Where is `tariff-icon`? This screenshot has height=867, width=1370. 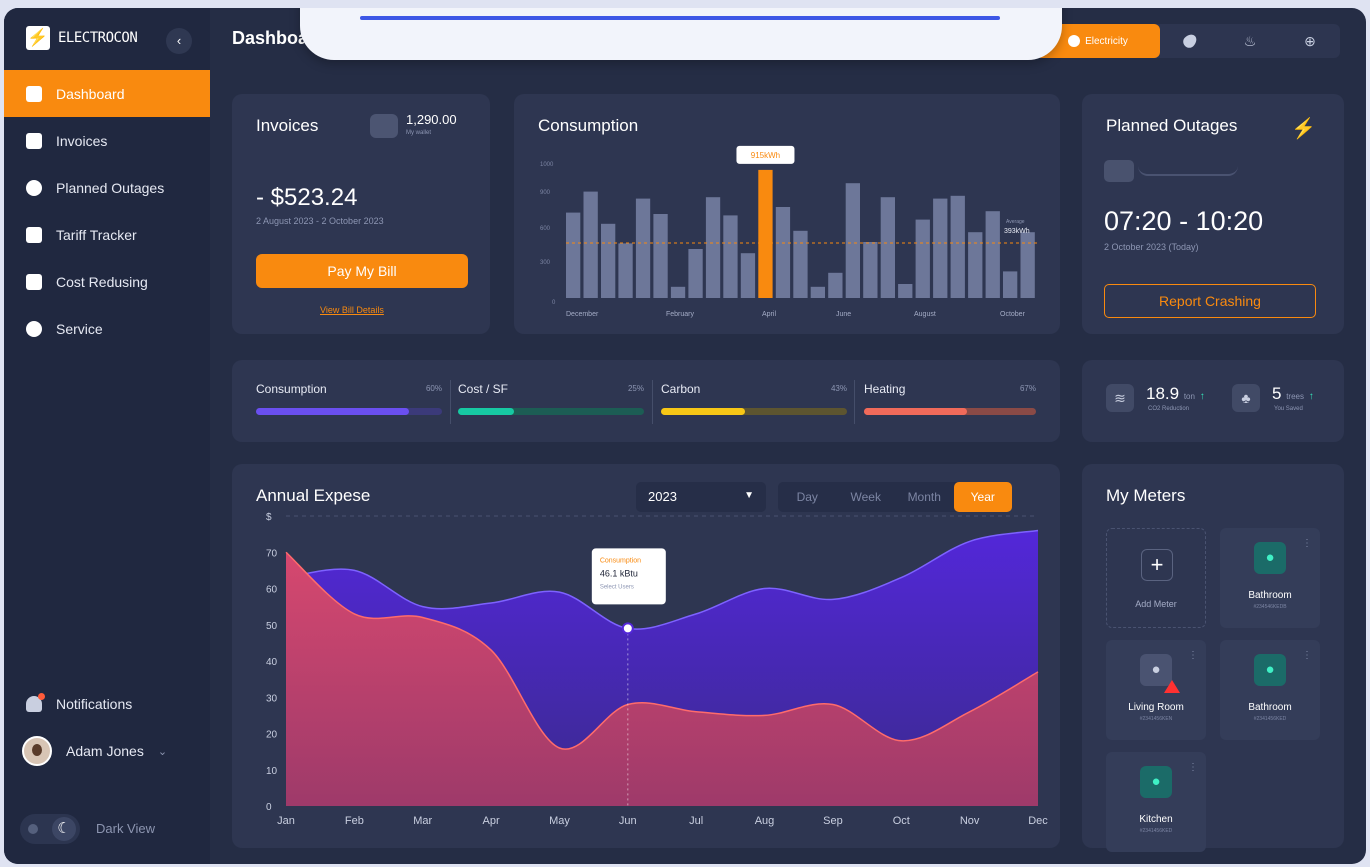 tariff-icon is located at coordinates (34, 234).